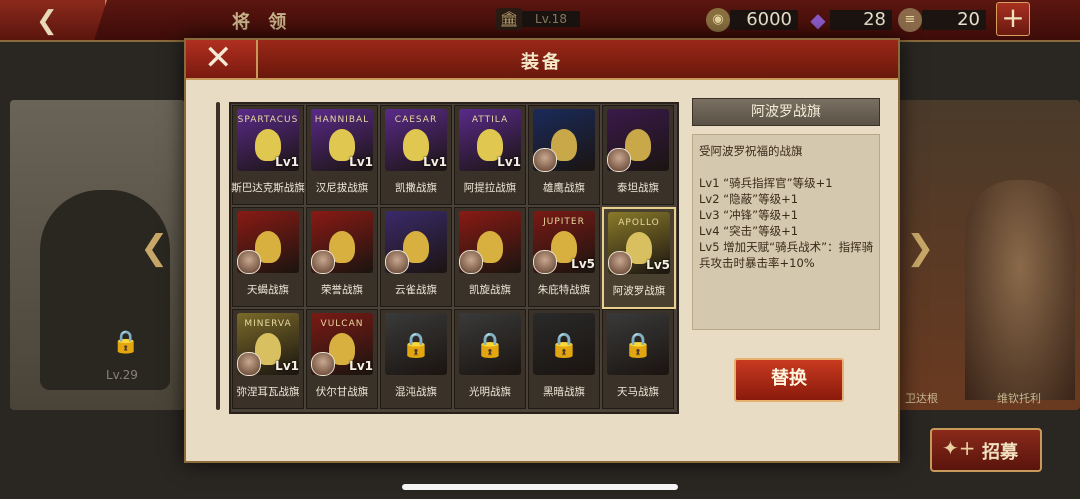  I want to click on warrior-portrait, so click(1020, 290).